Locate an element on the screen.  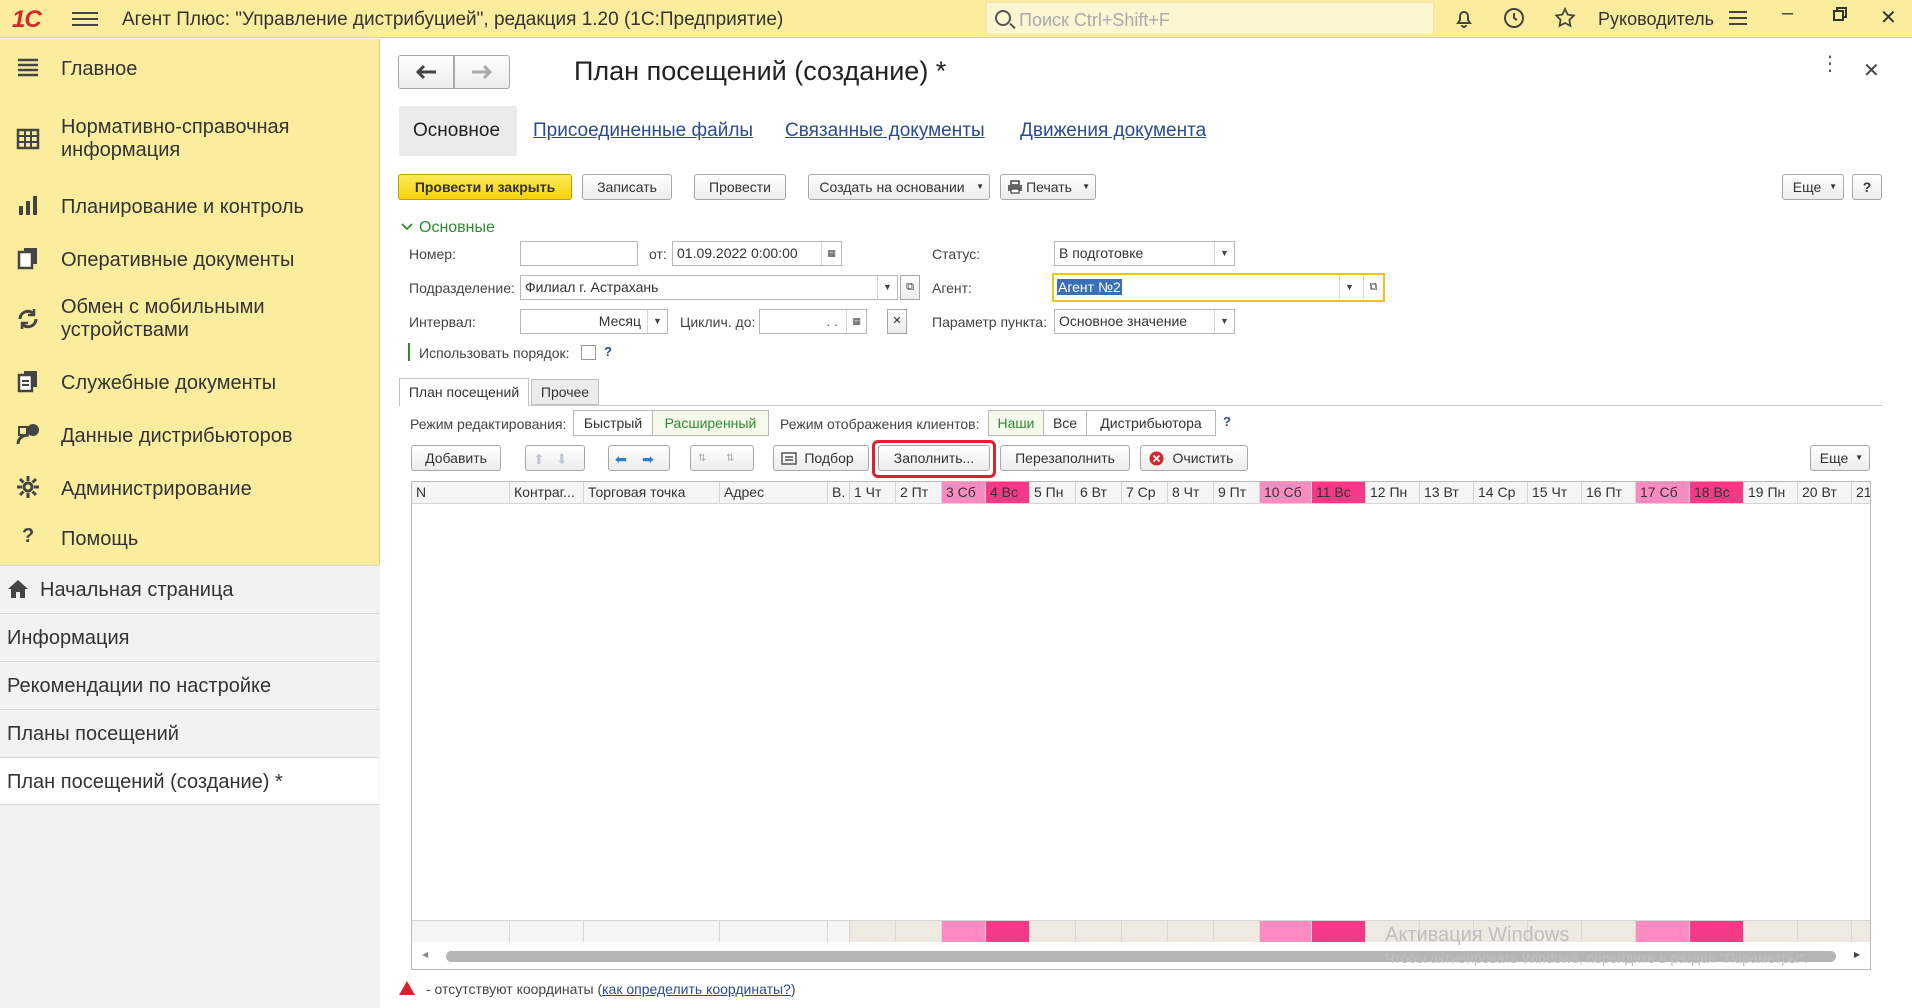
client-mode-help: ? is located at coordinates (1227, 421).